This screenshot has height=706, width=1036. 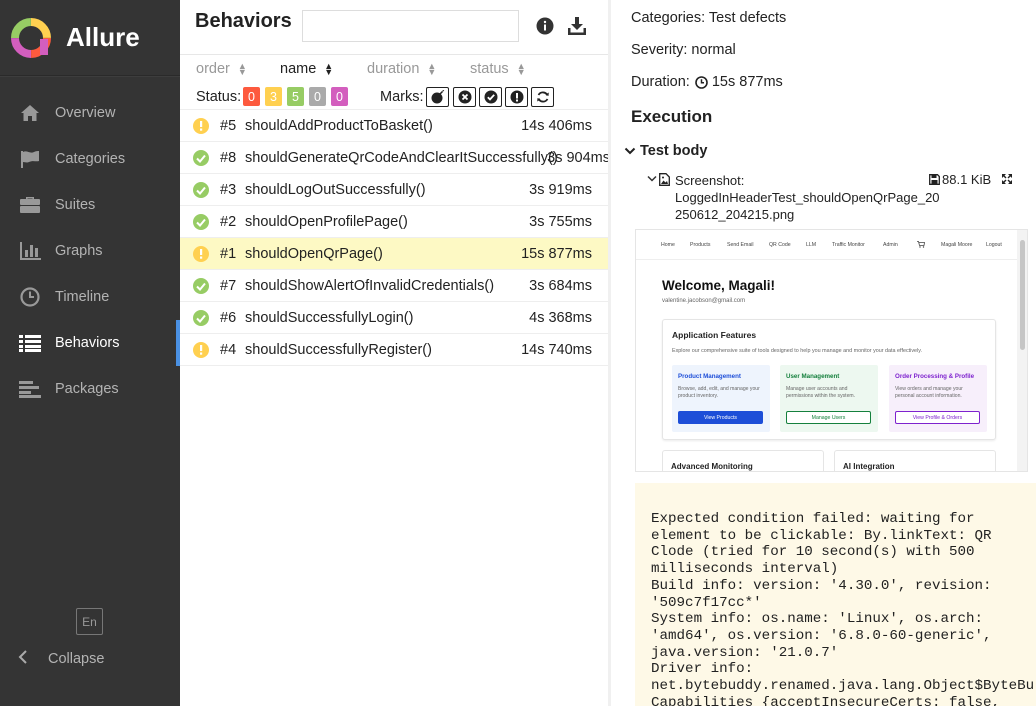 What do you see at coordinates (921, 244) in the screenshot?
I see `cart-icon` at bounding box center [921, 244].